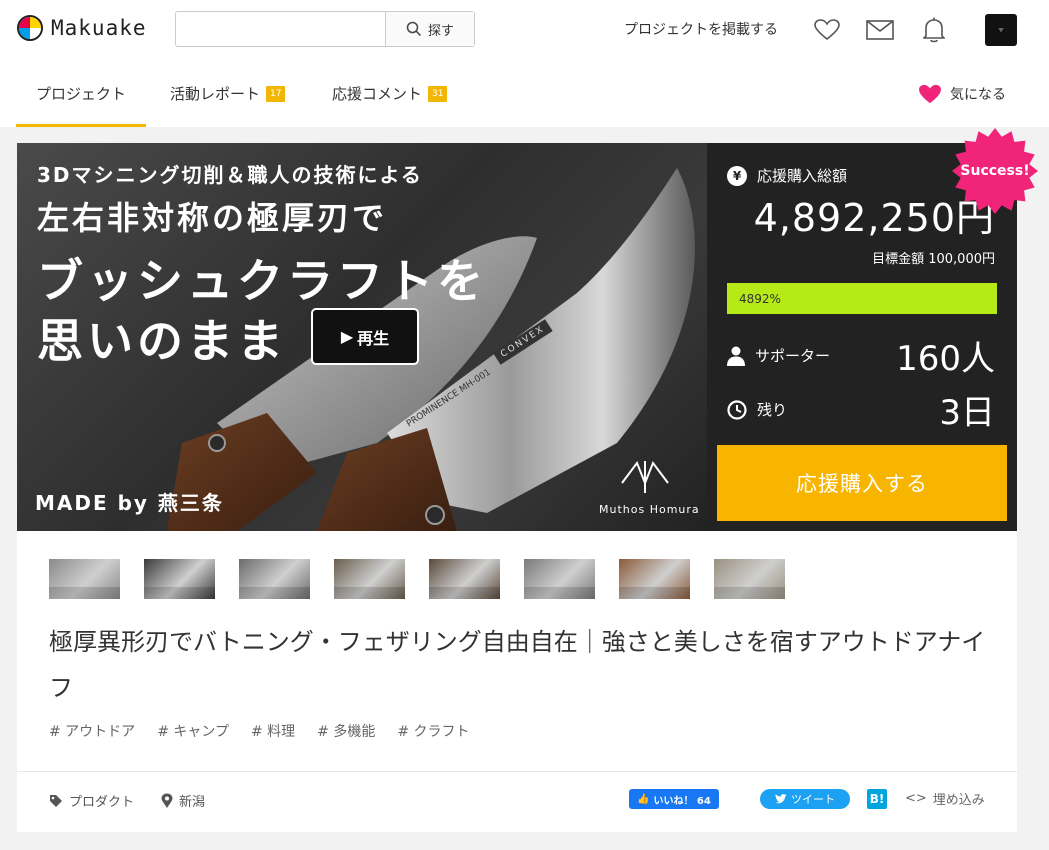  I want to click on user-avatar, so click(1001, 30).